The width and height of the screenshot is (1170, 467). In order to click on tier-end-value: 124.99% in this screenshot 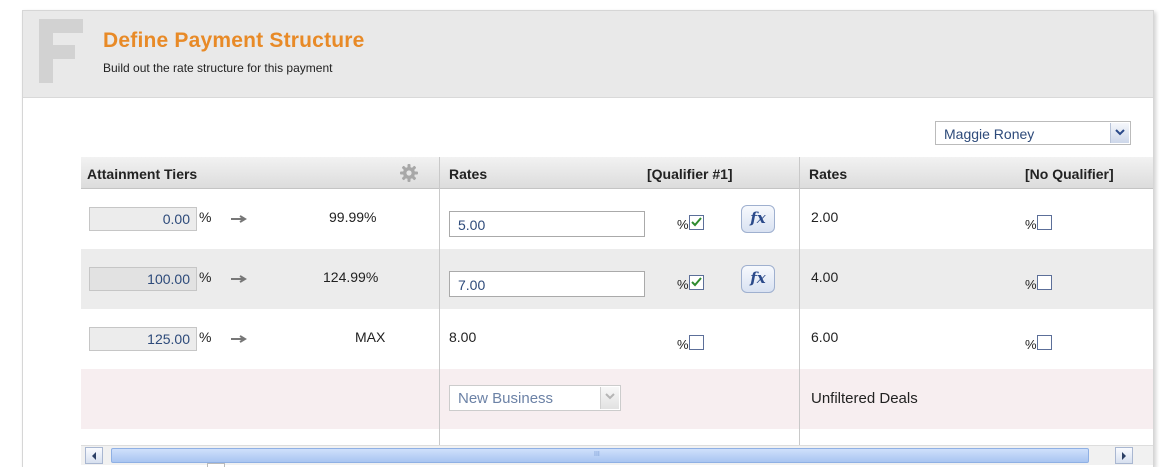, I will do `click(351, 277)`.